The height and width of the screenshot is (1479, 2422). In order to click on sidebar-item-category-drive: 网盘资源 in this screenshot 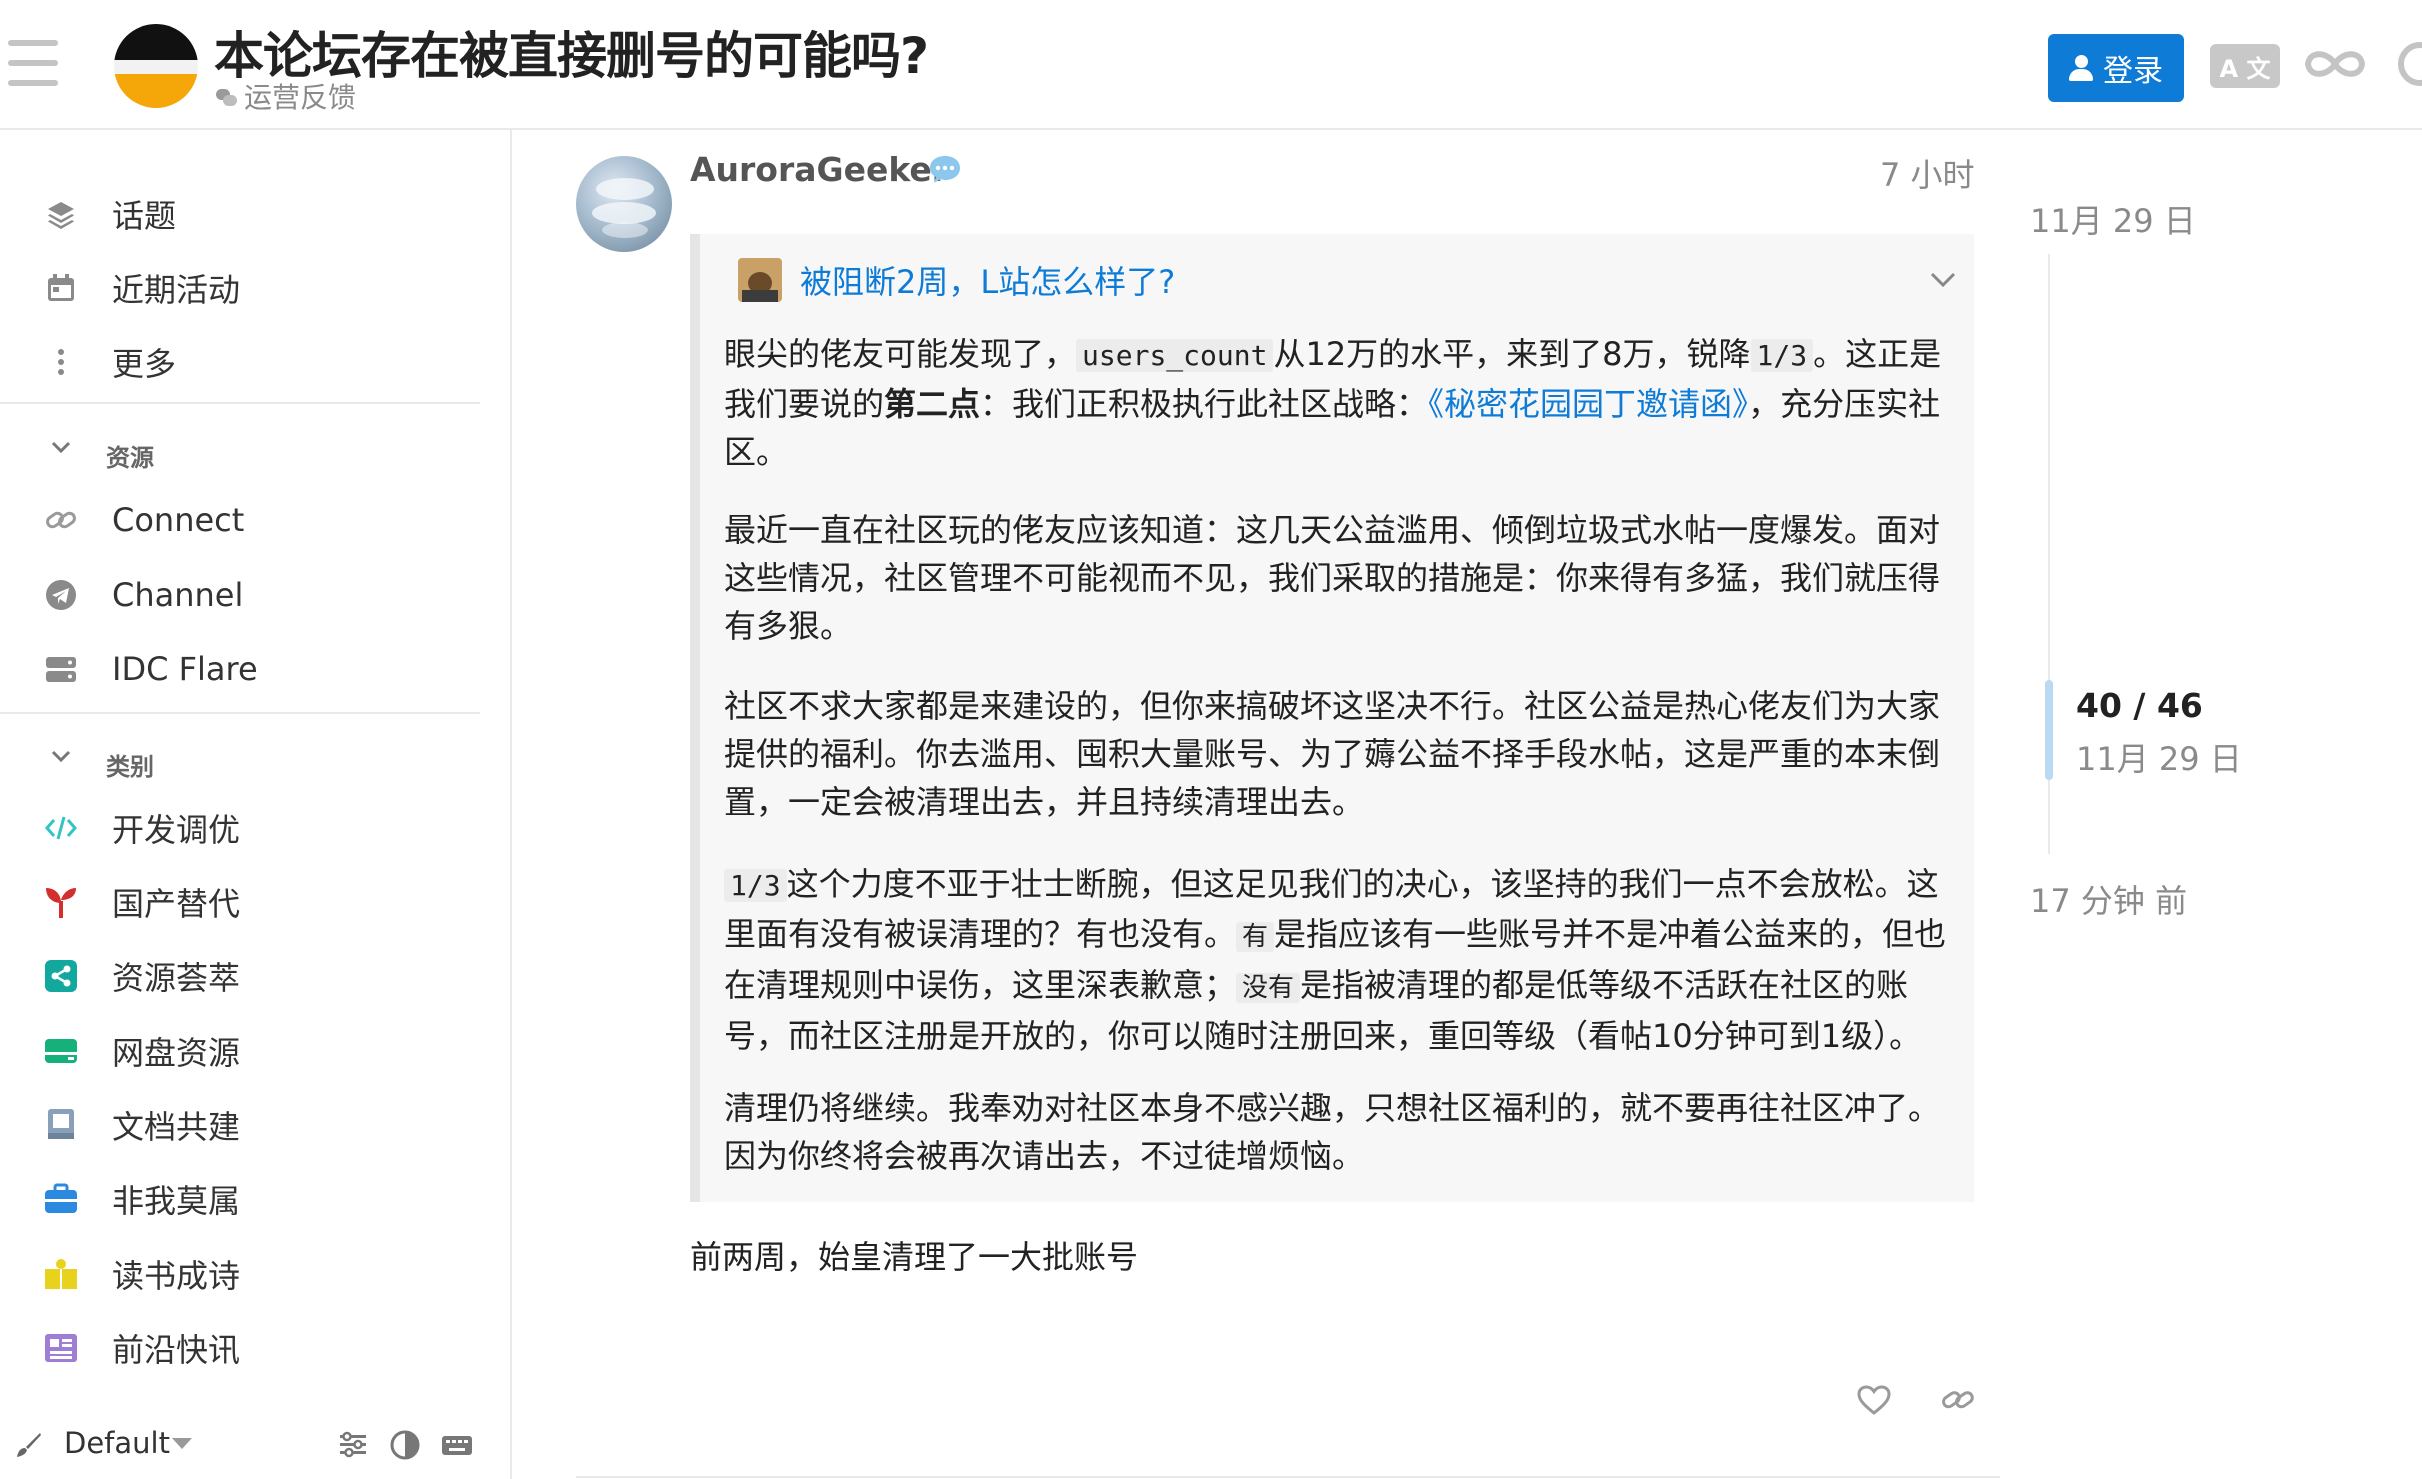, I will do `click(240, 1051)`.